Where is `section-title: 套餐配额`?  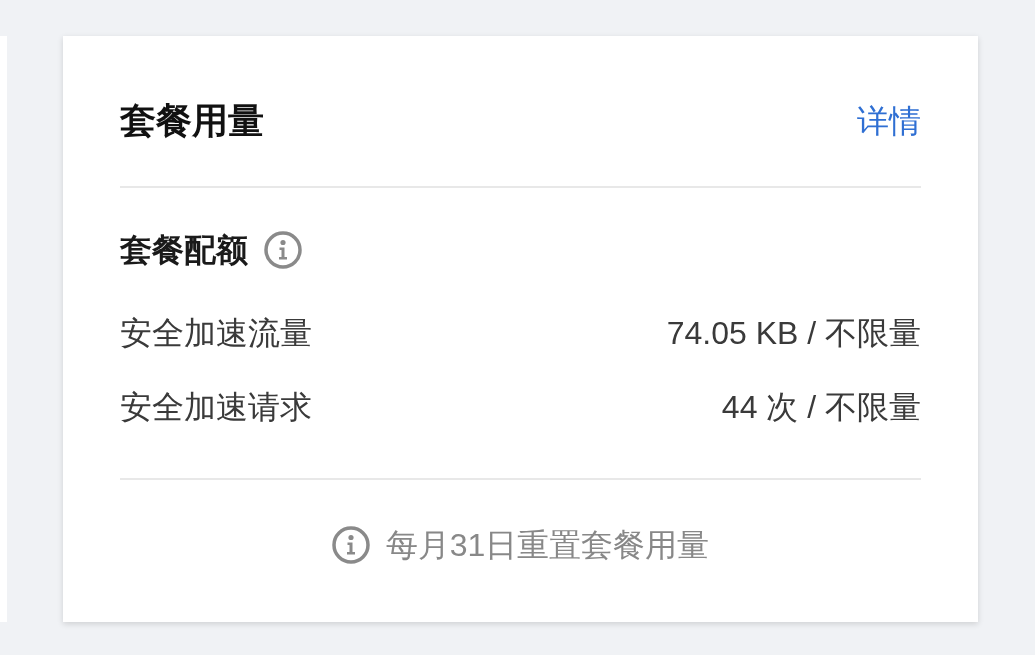
section-title: 套餐配额 is located at coordinates (184, 250).